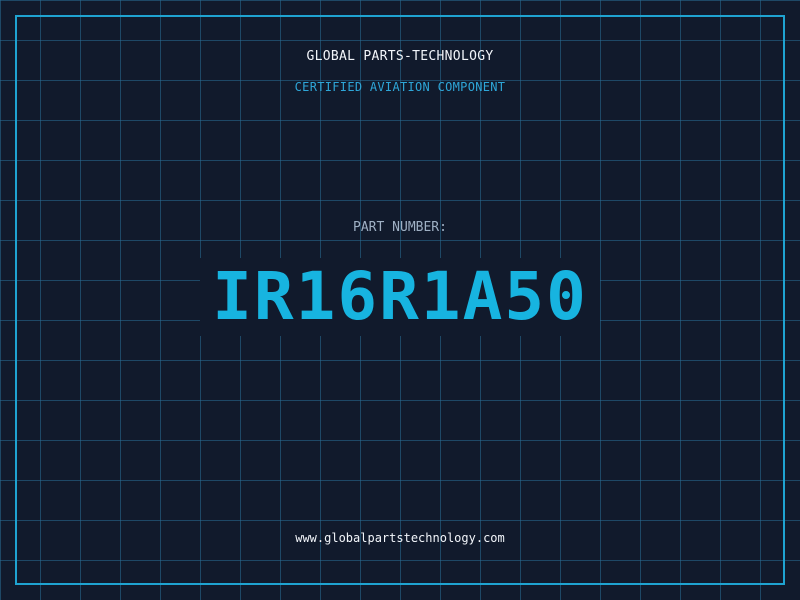 Image resolution: width=800 pixels, height=600 pixels. I want to click on certification-tagline: CERTIFIED AVIATION COMPONENT, so click(400, 87).